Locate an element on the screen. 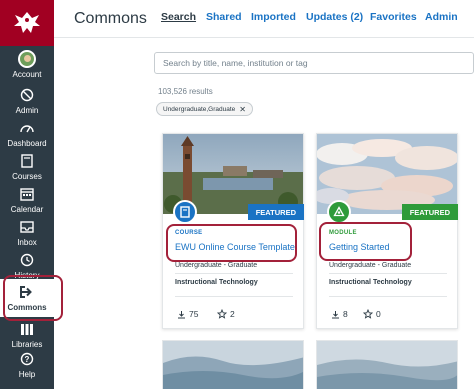  commons-highlight is located at coordinates (33, 298).